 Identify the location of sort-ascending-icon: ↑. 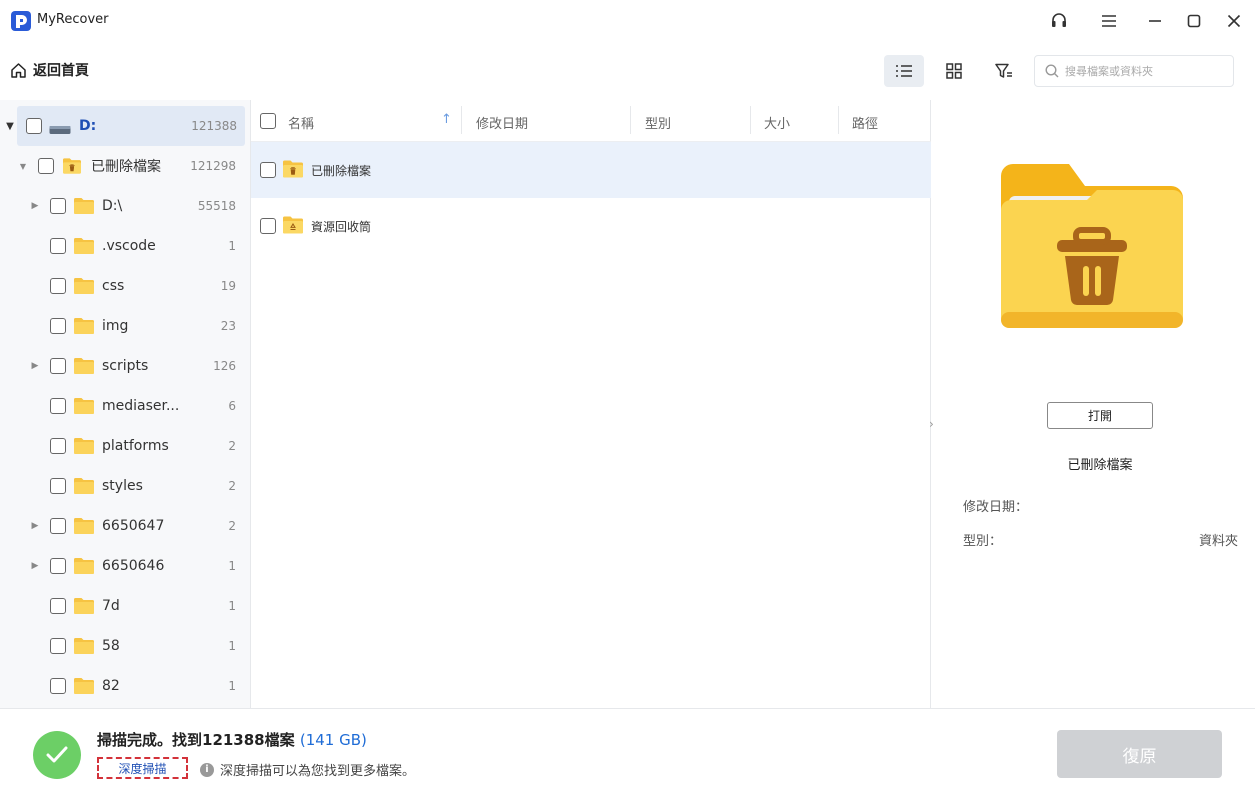
(446, 119).